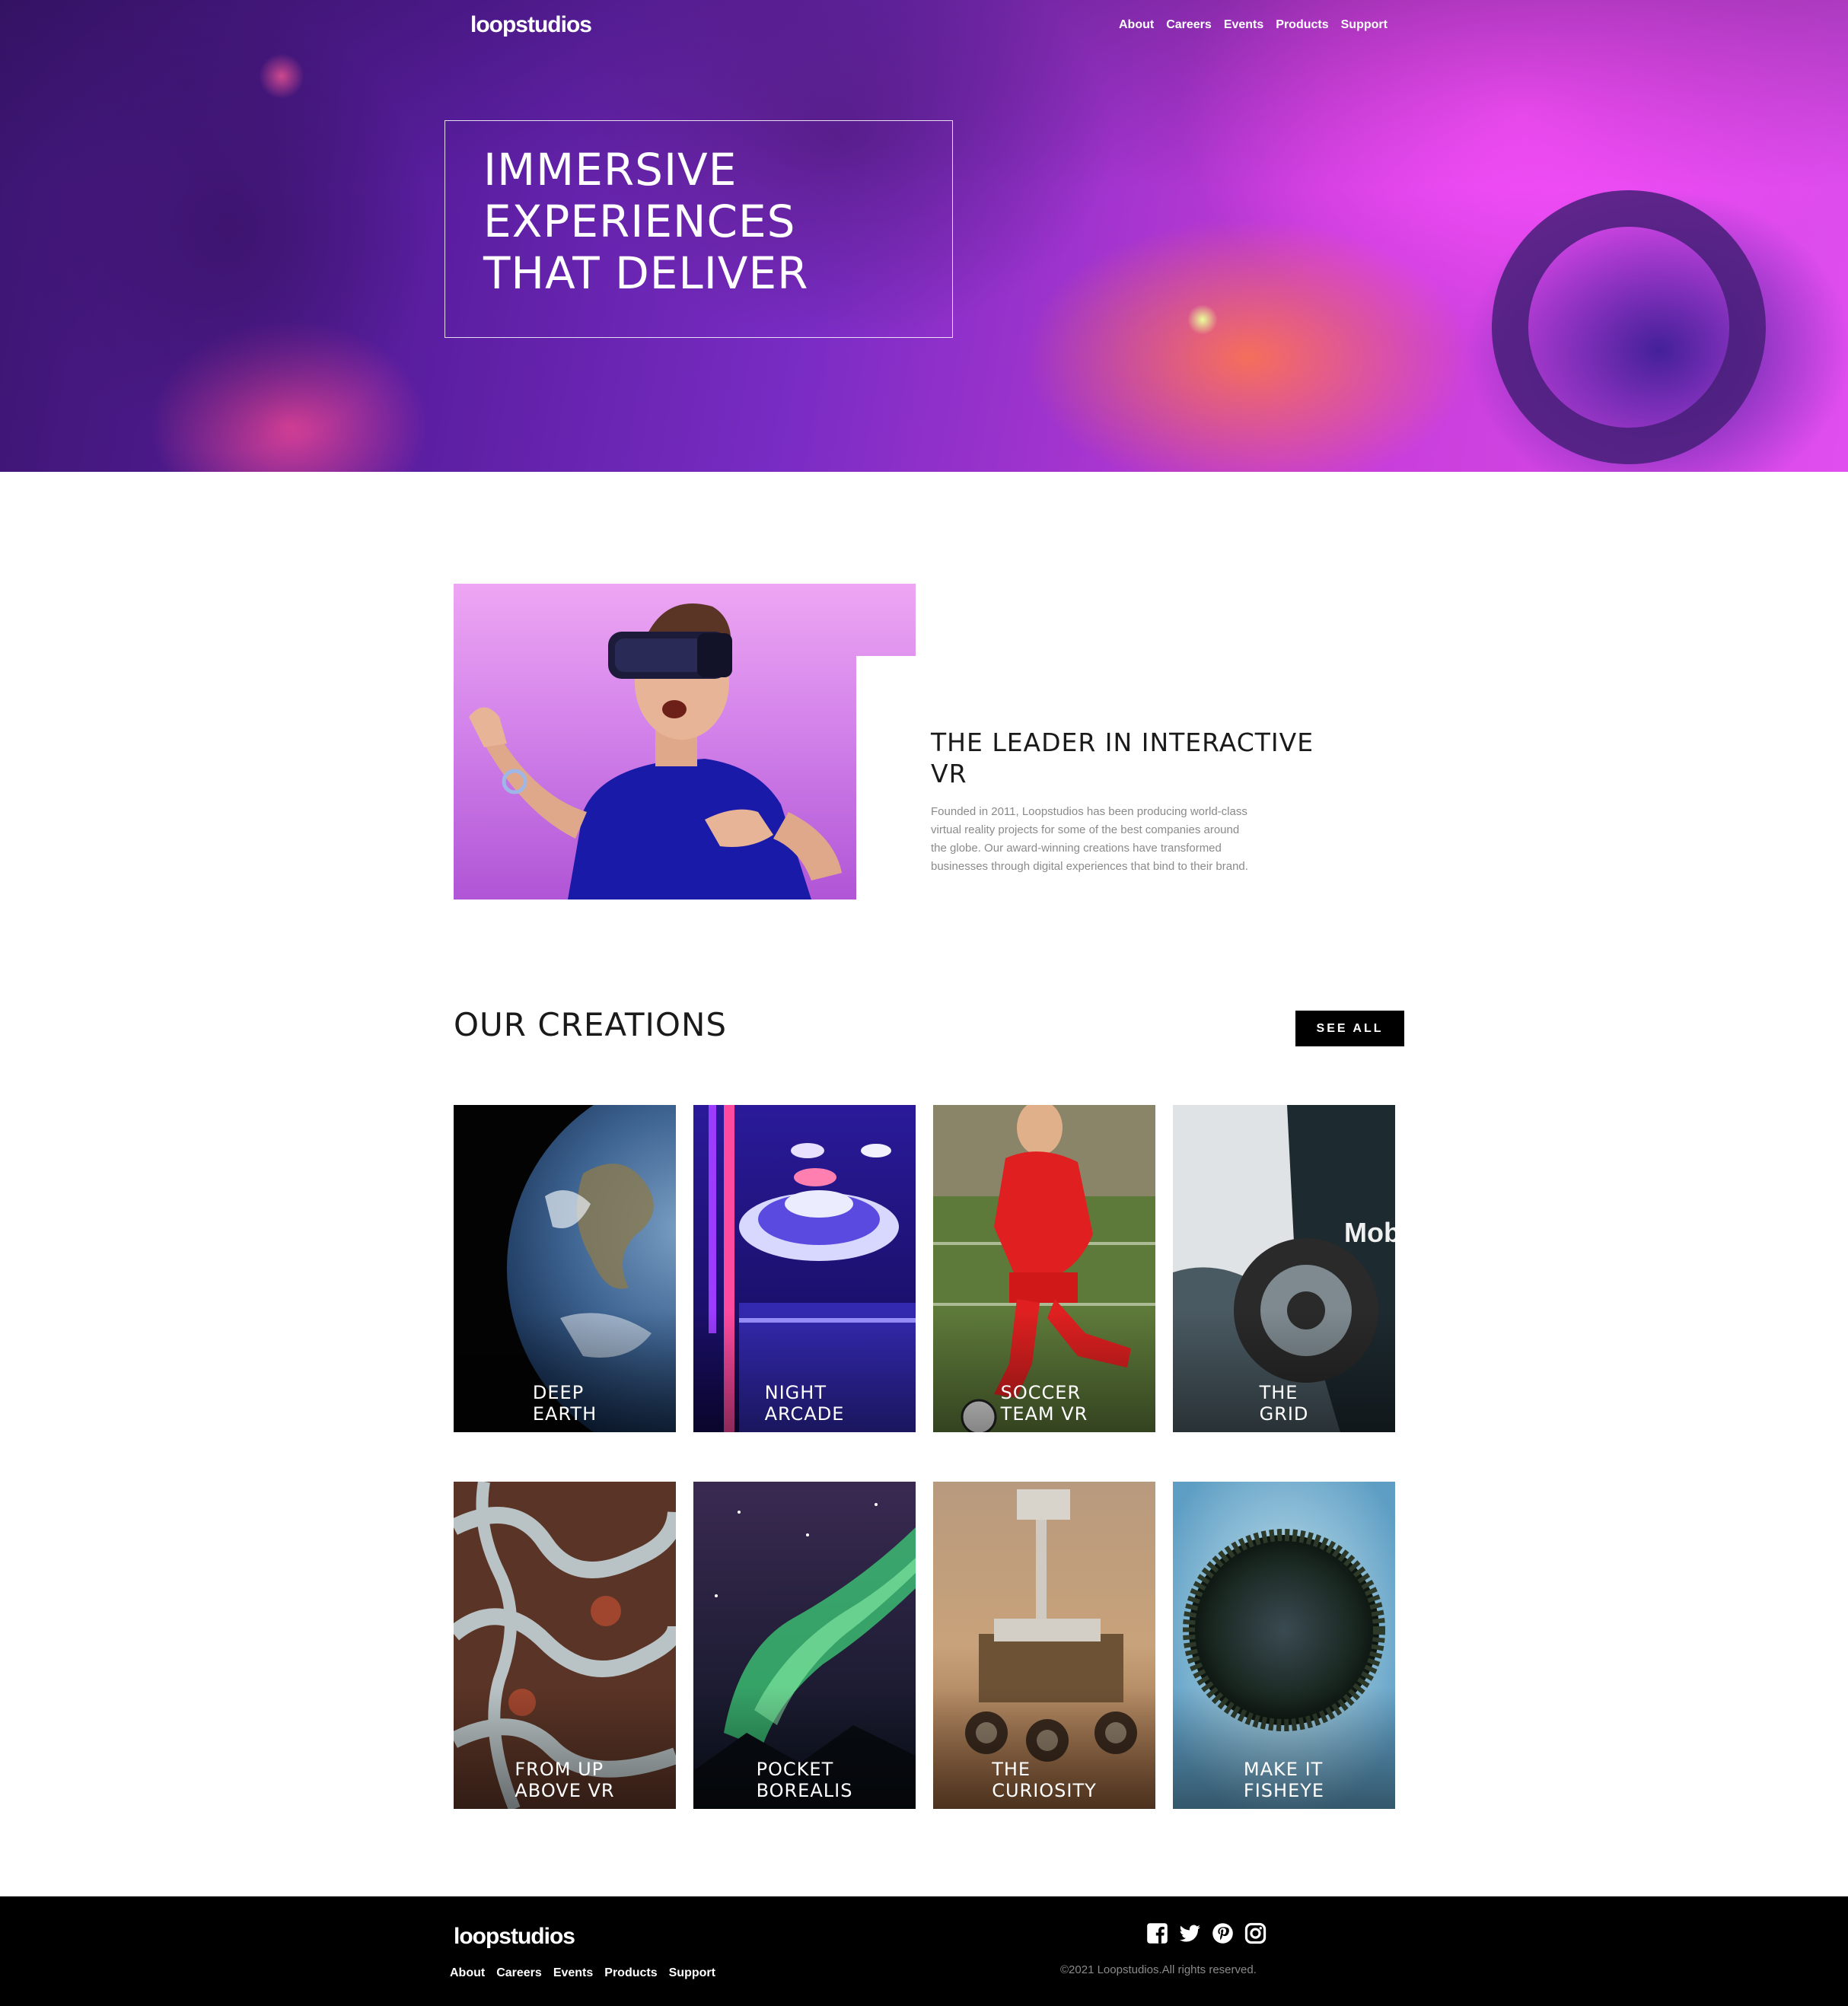 The image size is (1848, 2006). Describe the element at coordinates (564, 1403) in the screenshot. I see `creation-label: DEEP EARTH` at that location.